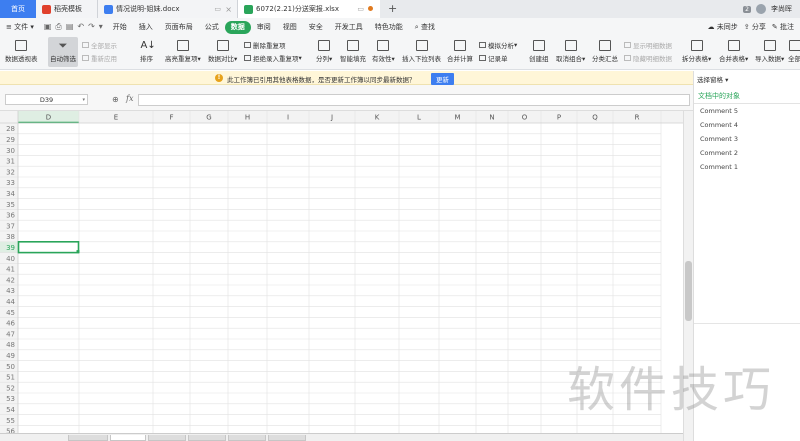  I want to click on remove-duplicates-button: 删除重复项, so click(265, 45).